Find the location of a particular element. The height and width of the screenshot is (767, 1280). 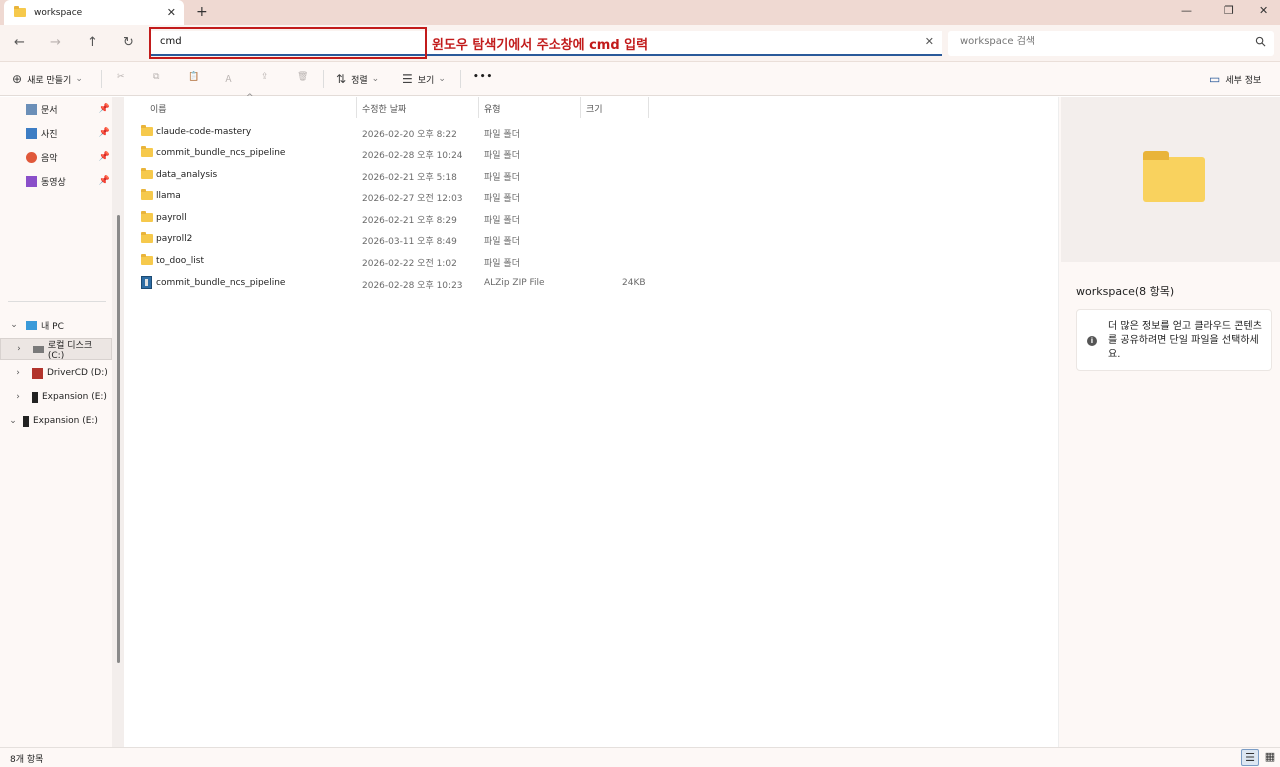

sidebar-item-label: 음악 is located at coordinates (49, 158).